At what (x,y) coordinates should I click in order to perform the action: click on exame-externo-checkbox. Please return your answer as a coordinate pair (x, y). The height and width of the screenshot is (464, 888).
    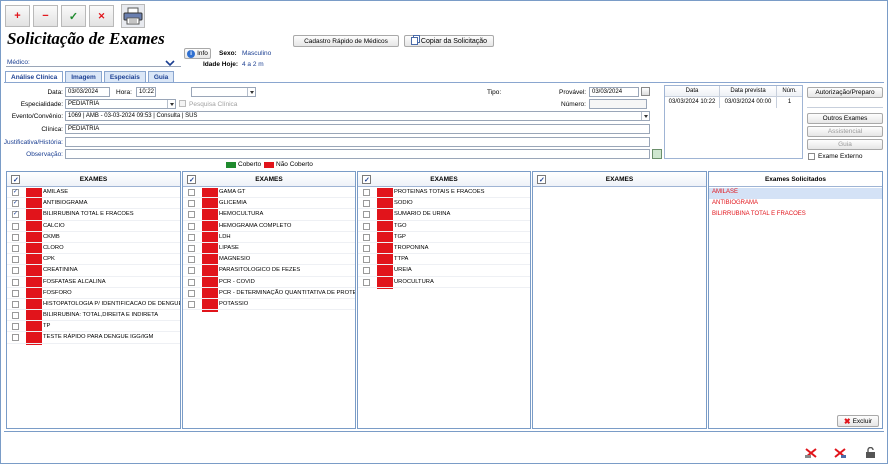
    Looking at the image, I should click on (811, 156).